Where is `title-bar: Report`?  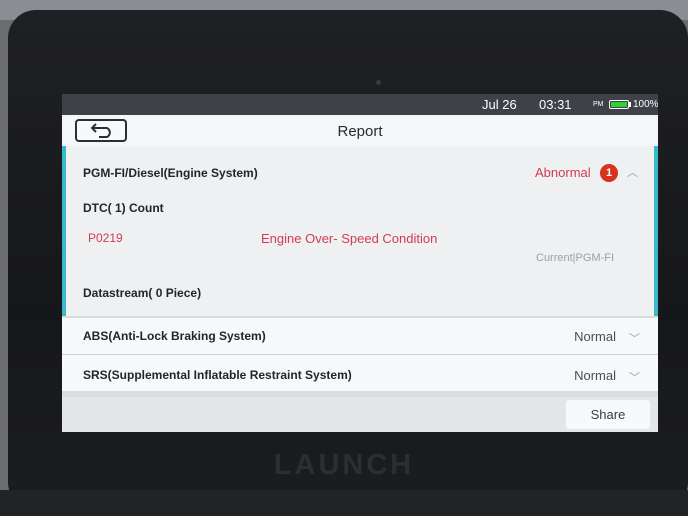
title-bar: Report is located at coordinates (360, 131).